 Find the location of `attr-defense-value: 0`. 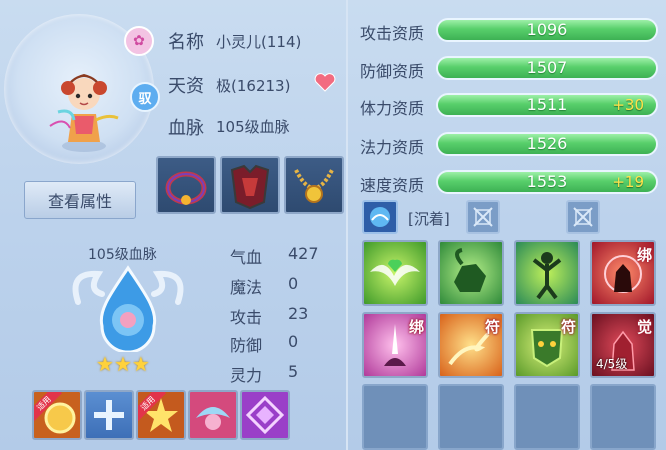

attr-defense-value: 0 is located at coordinates (293, 341).